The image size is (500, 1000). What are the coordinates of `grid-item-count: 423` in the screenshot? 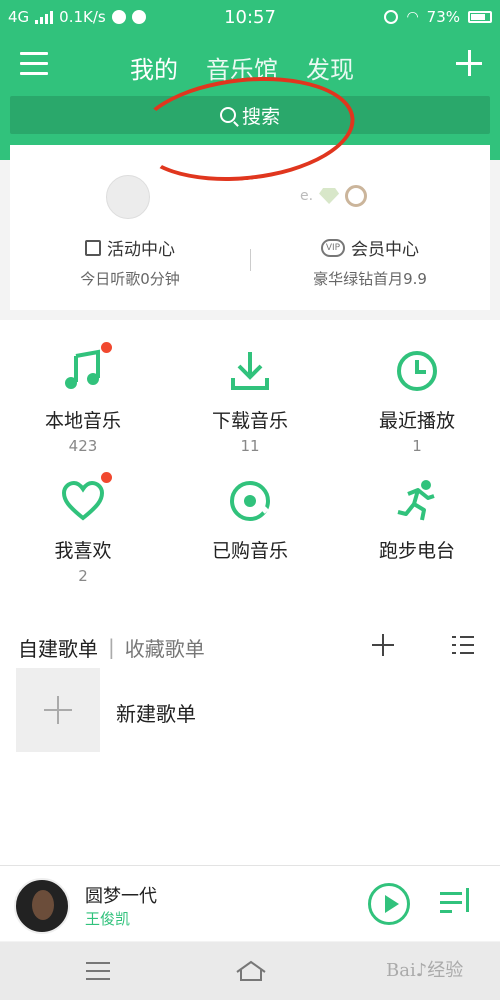 It's located at (83, 446).